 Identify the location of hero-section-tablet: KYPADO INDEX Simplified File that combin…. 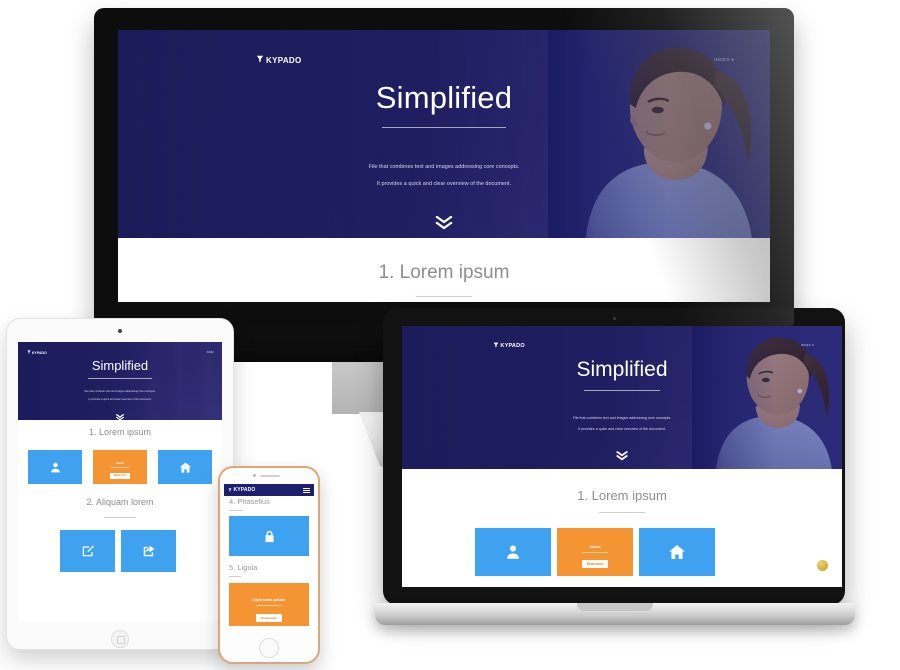
(120, 381).